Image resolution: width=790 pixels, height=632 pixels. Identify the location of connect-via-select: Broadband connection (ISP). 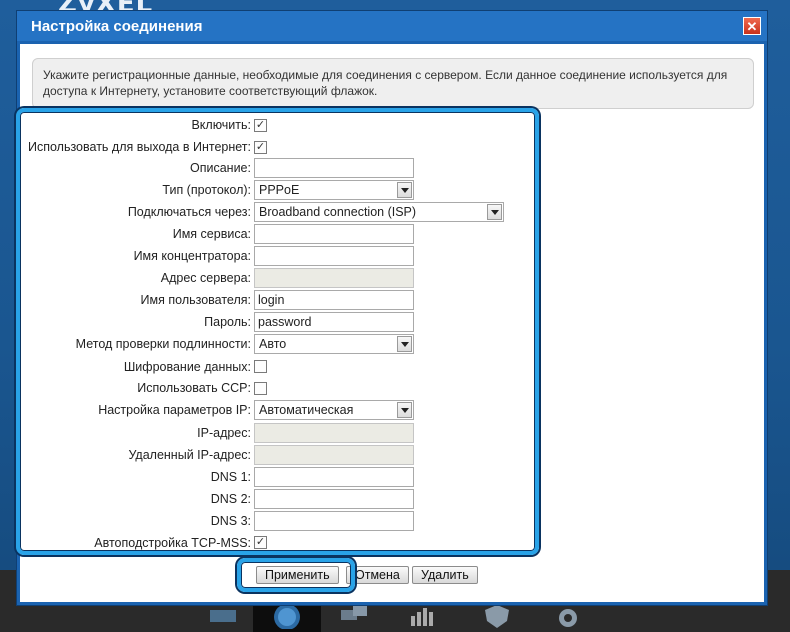
(379, 212).